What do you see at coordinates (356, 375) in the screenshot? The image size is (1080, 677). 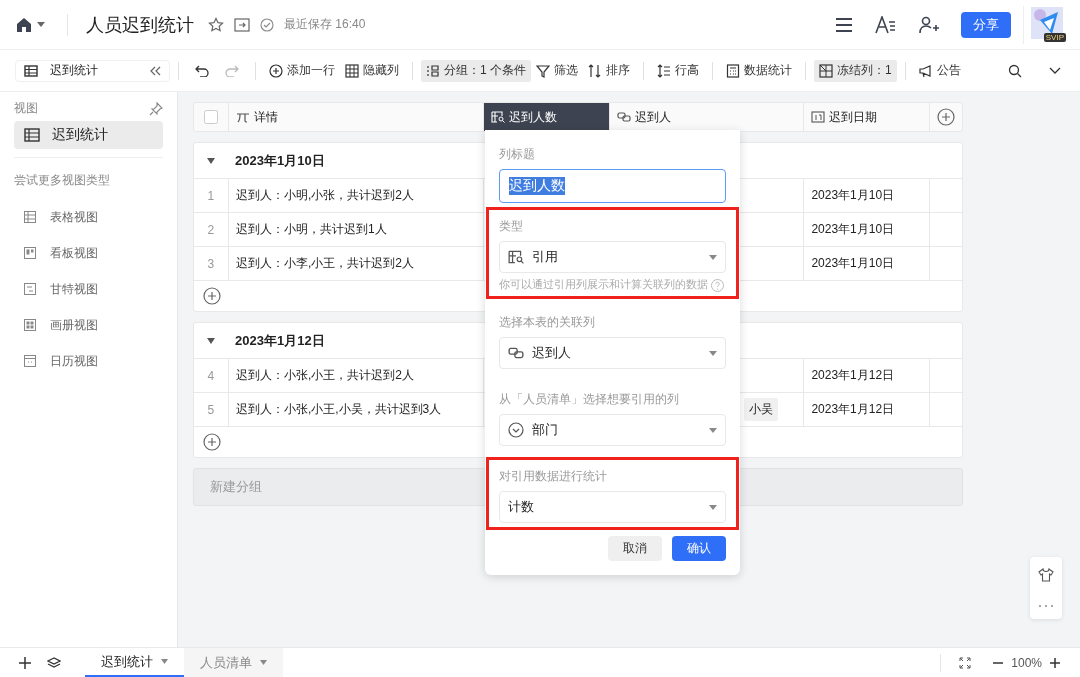 I see `table-cell: 迟到人：小张,小王，共计迟到2人` at bounding box center [356, 375].